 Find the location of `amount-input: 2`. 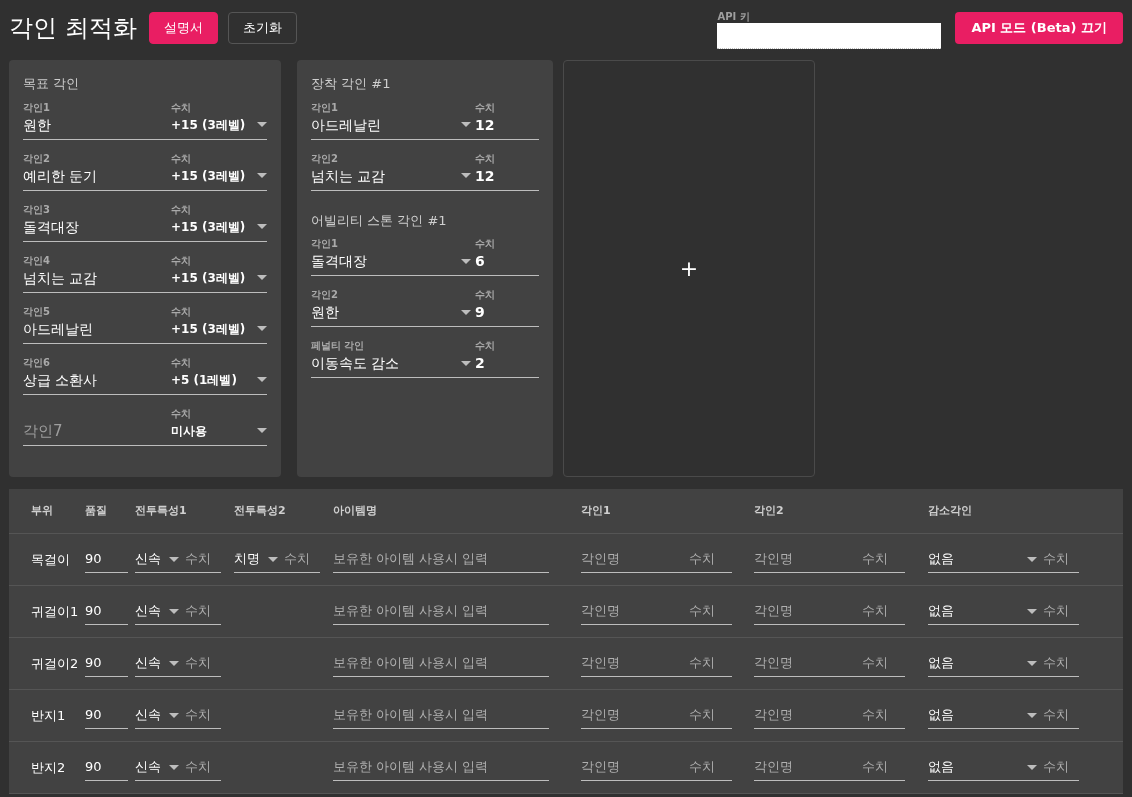

amount-input: 2 is located at coordinates (507, 363).